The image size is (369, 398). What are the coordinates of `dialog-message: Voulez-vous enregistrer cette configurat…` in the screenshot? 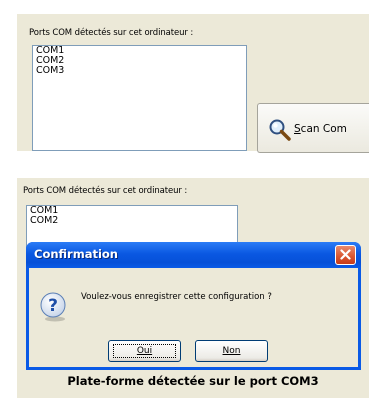 It's located at (176, 297).